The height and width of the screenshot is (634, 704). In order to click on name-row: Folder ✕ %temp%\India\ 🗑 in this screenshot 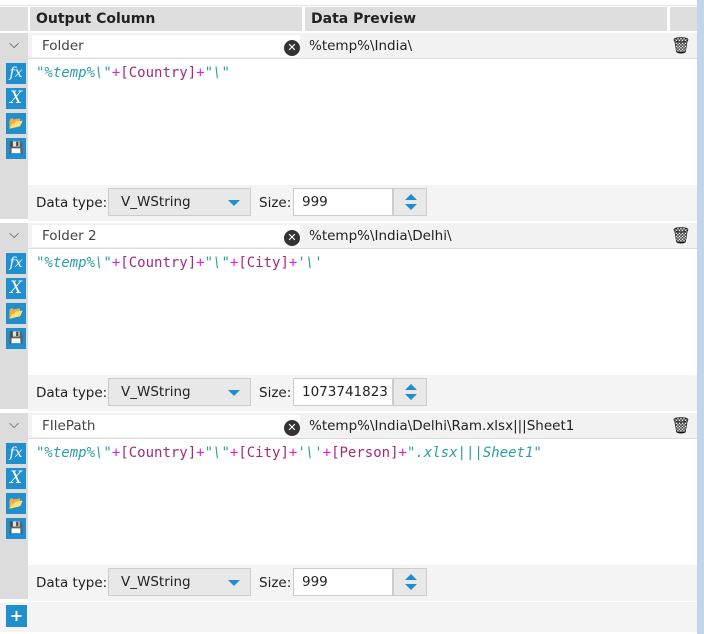, I will do `click(362, 46)`.